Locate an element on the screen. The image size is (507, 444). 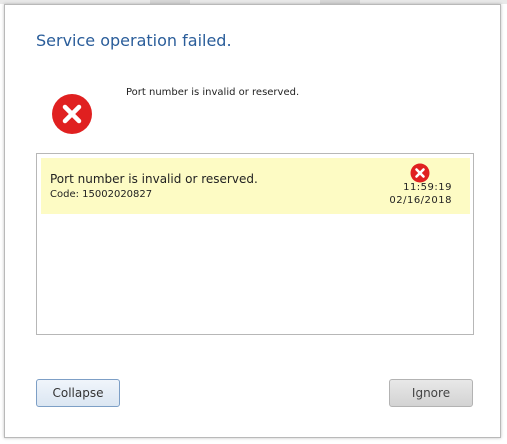
dialog-title: Service operation failed. is located at coordinates (134, 40).